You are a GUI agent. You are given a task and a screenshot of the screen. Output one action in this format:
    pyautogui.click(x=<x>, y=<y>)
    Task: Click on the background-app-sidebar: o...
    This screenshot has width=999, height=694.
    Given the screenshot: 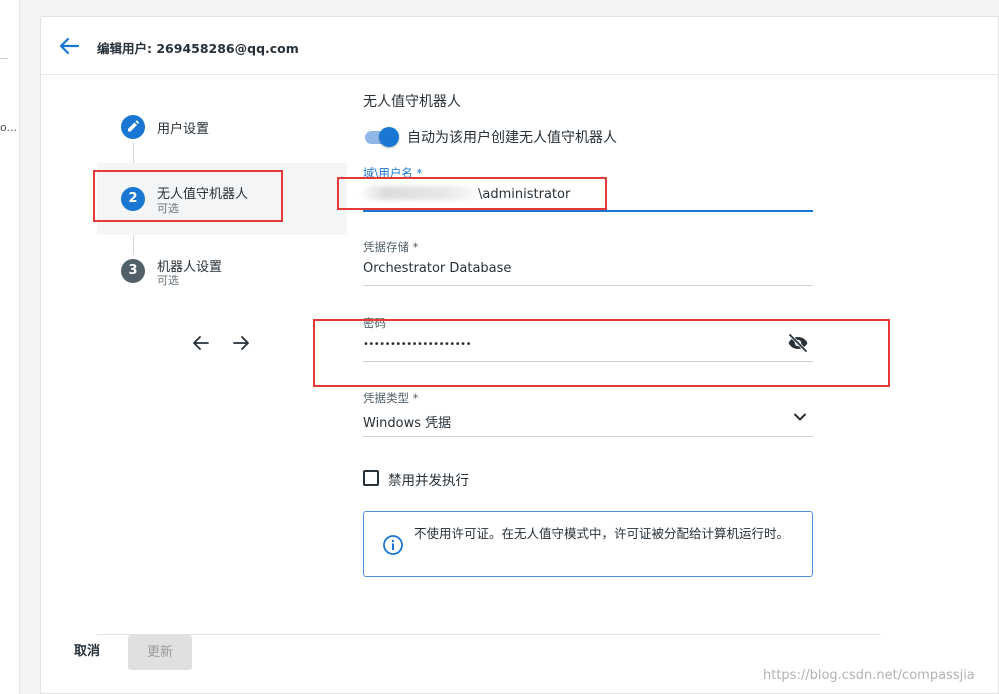 What is the action you would take?
    pyautogui.click(x=10, y=347)
    